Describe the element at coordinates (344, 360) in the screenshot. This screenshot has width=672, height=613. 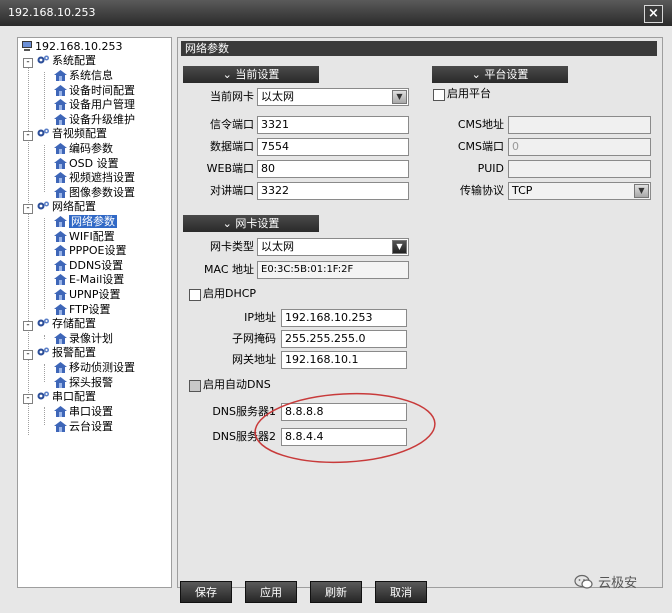
I see `gateway-input: 192.168.10.1` at that location.